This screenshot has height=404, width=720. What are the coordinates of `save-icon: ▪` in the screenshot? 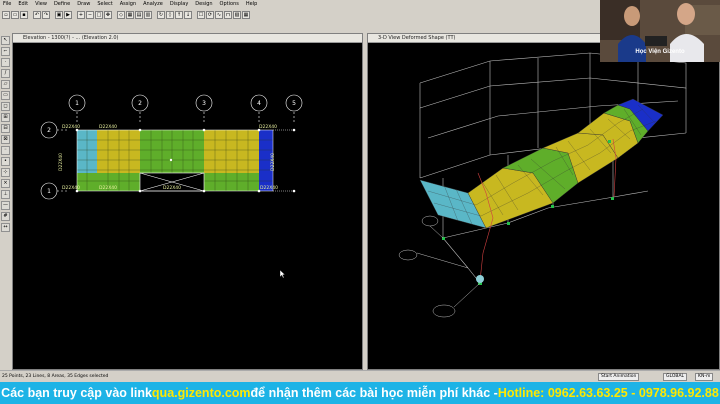 It's located at (24, 14).